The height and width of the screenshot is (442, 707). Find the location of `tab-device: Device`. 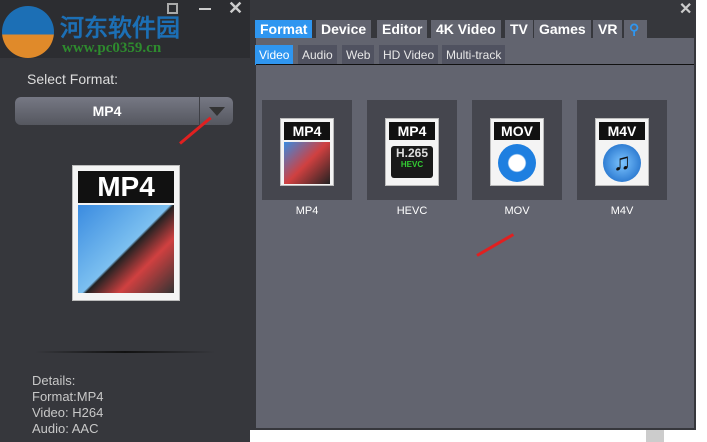

tab-device: Device is located at coordinates (344, 29).